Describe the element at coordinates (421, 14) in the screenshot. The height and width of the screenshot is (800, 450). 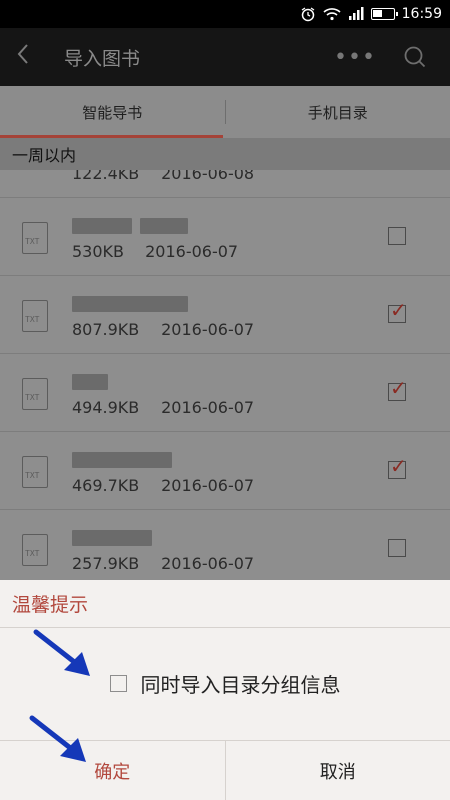
I see `status-time: 16:59` at that location.